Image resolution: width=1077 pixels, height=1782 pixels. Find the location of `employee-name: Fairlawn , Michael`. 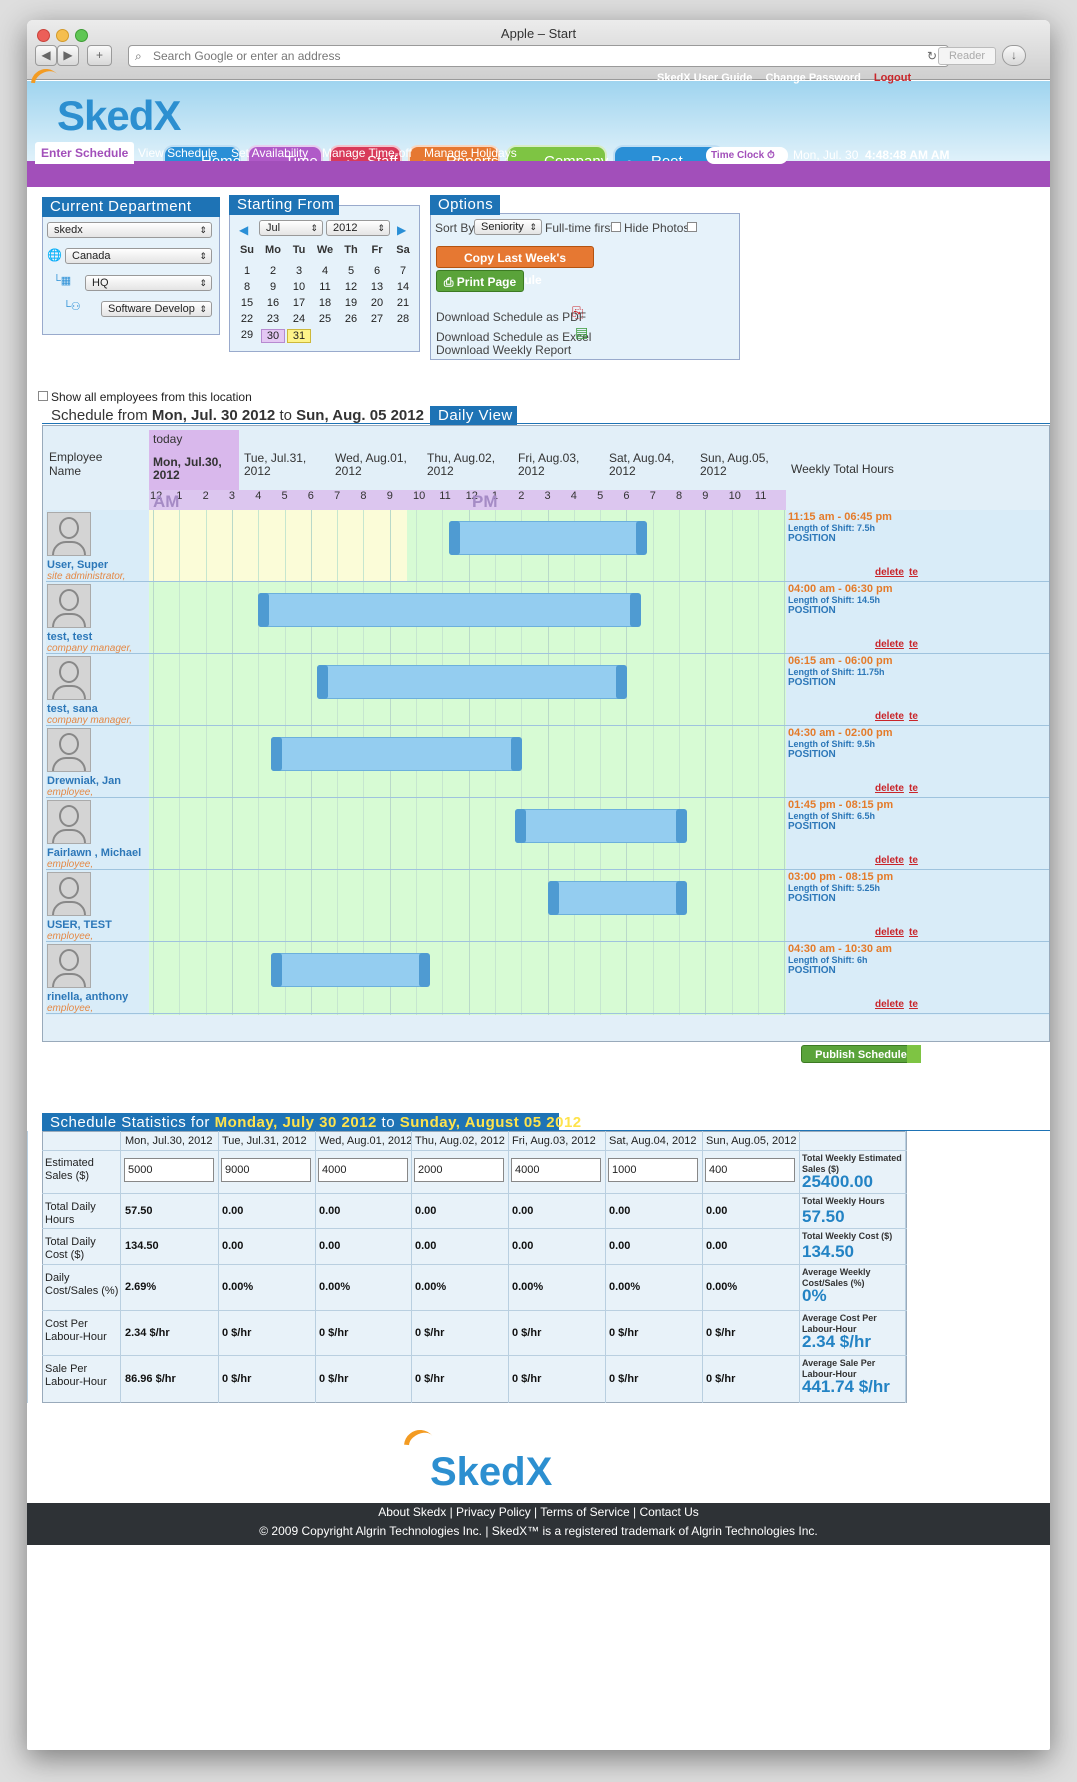

employee-name: Fairlawn , Michael is located at coordinates (94, 853).